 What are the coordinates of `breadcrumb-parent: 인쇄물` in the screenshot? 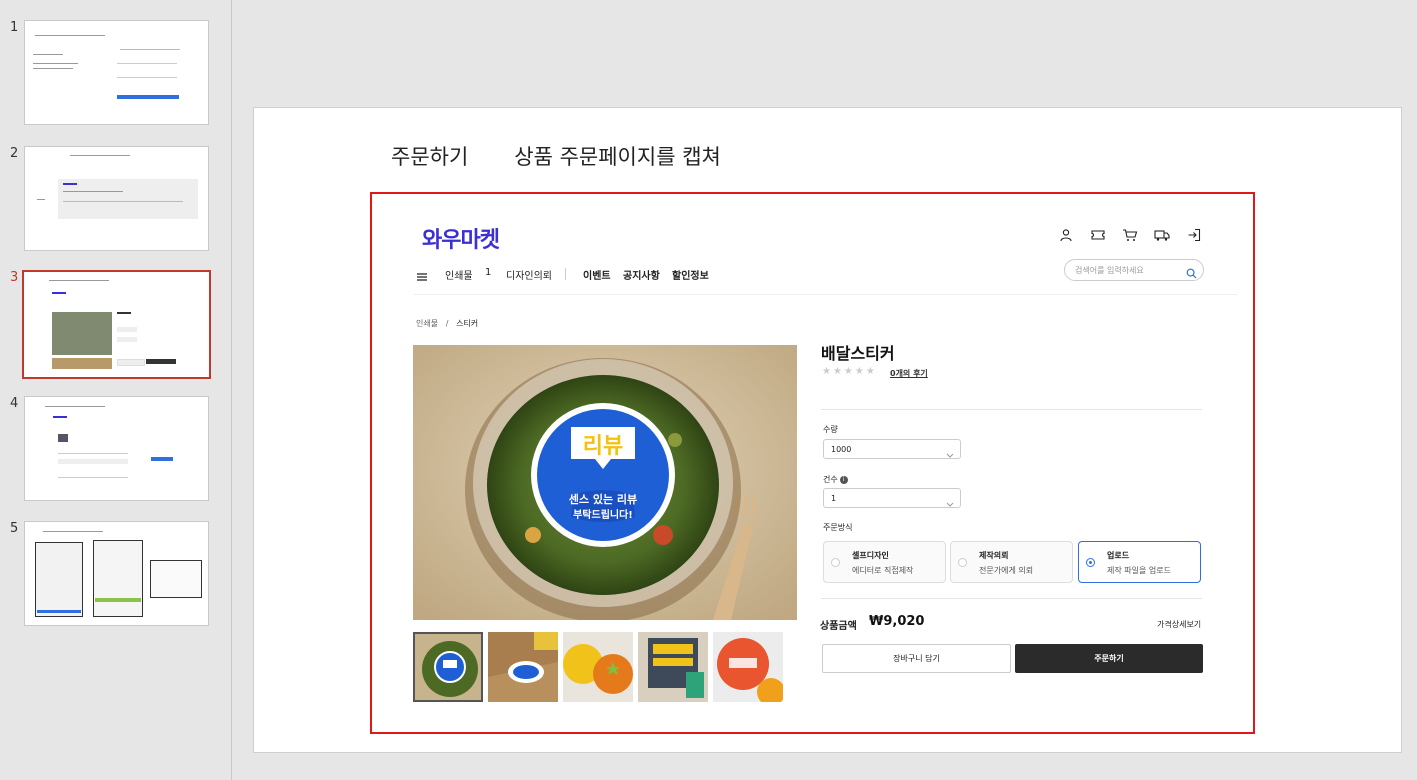 It's located at (427, 323).